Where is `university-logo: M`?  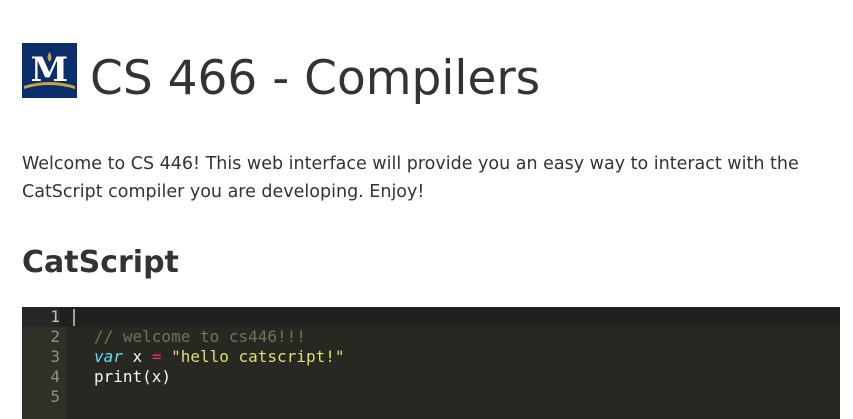 university-logo: M is located at coordinates (49, 70).